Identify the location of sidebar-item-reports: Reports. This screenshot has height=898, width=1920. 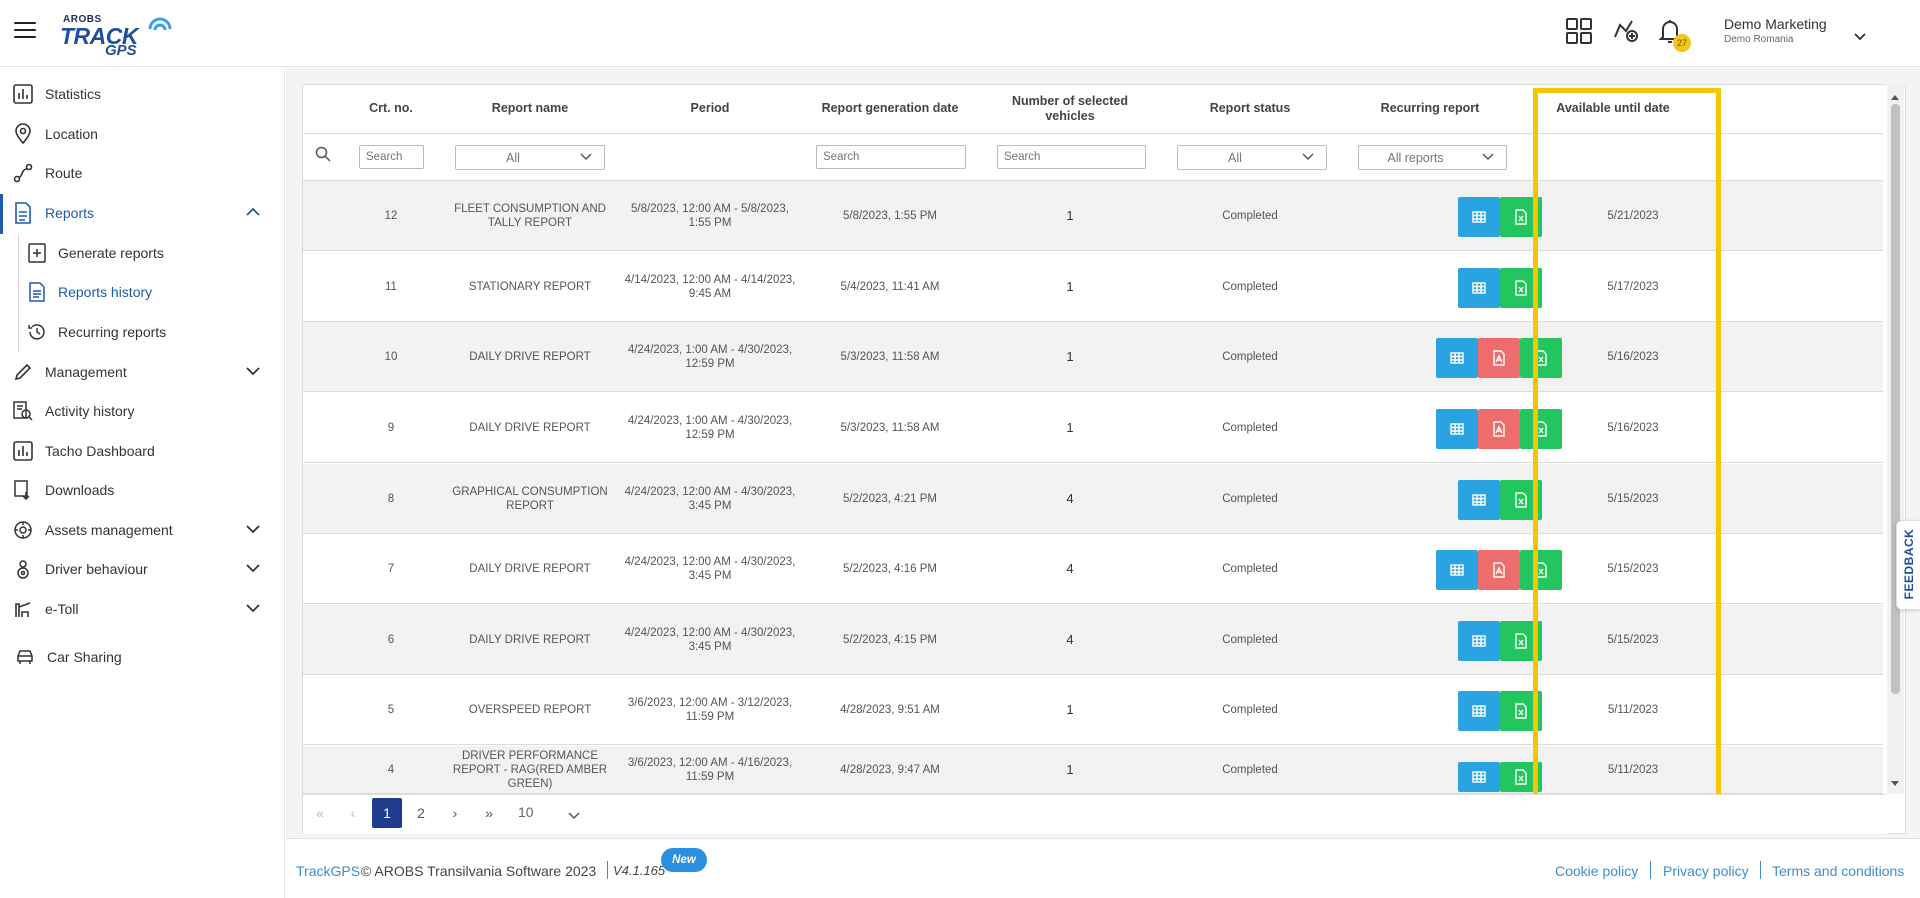
(142, 213).